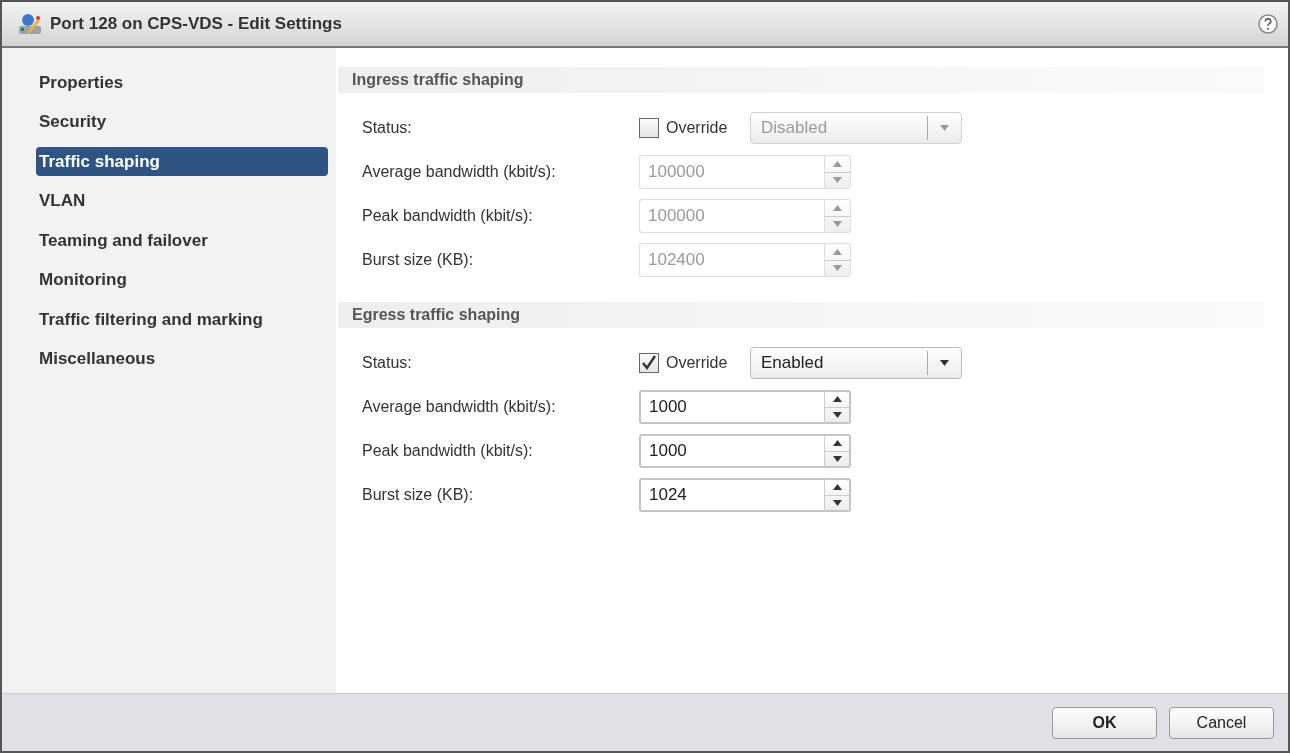  Describe the element at coordinates (801, 80) in the screenshot. I see `section-header: Ingress traffic shaping` at that location.